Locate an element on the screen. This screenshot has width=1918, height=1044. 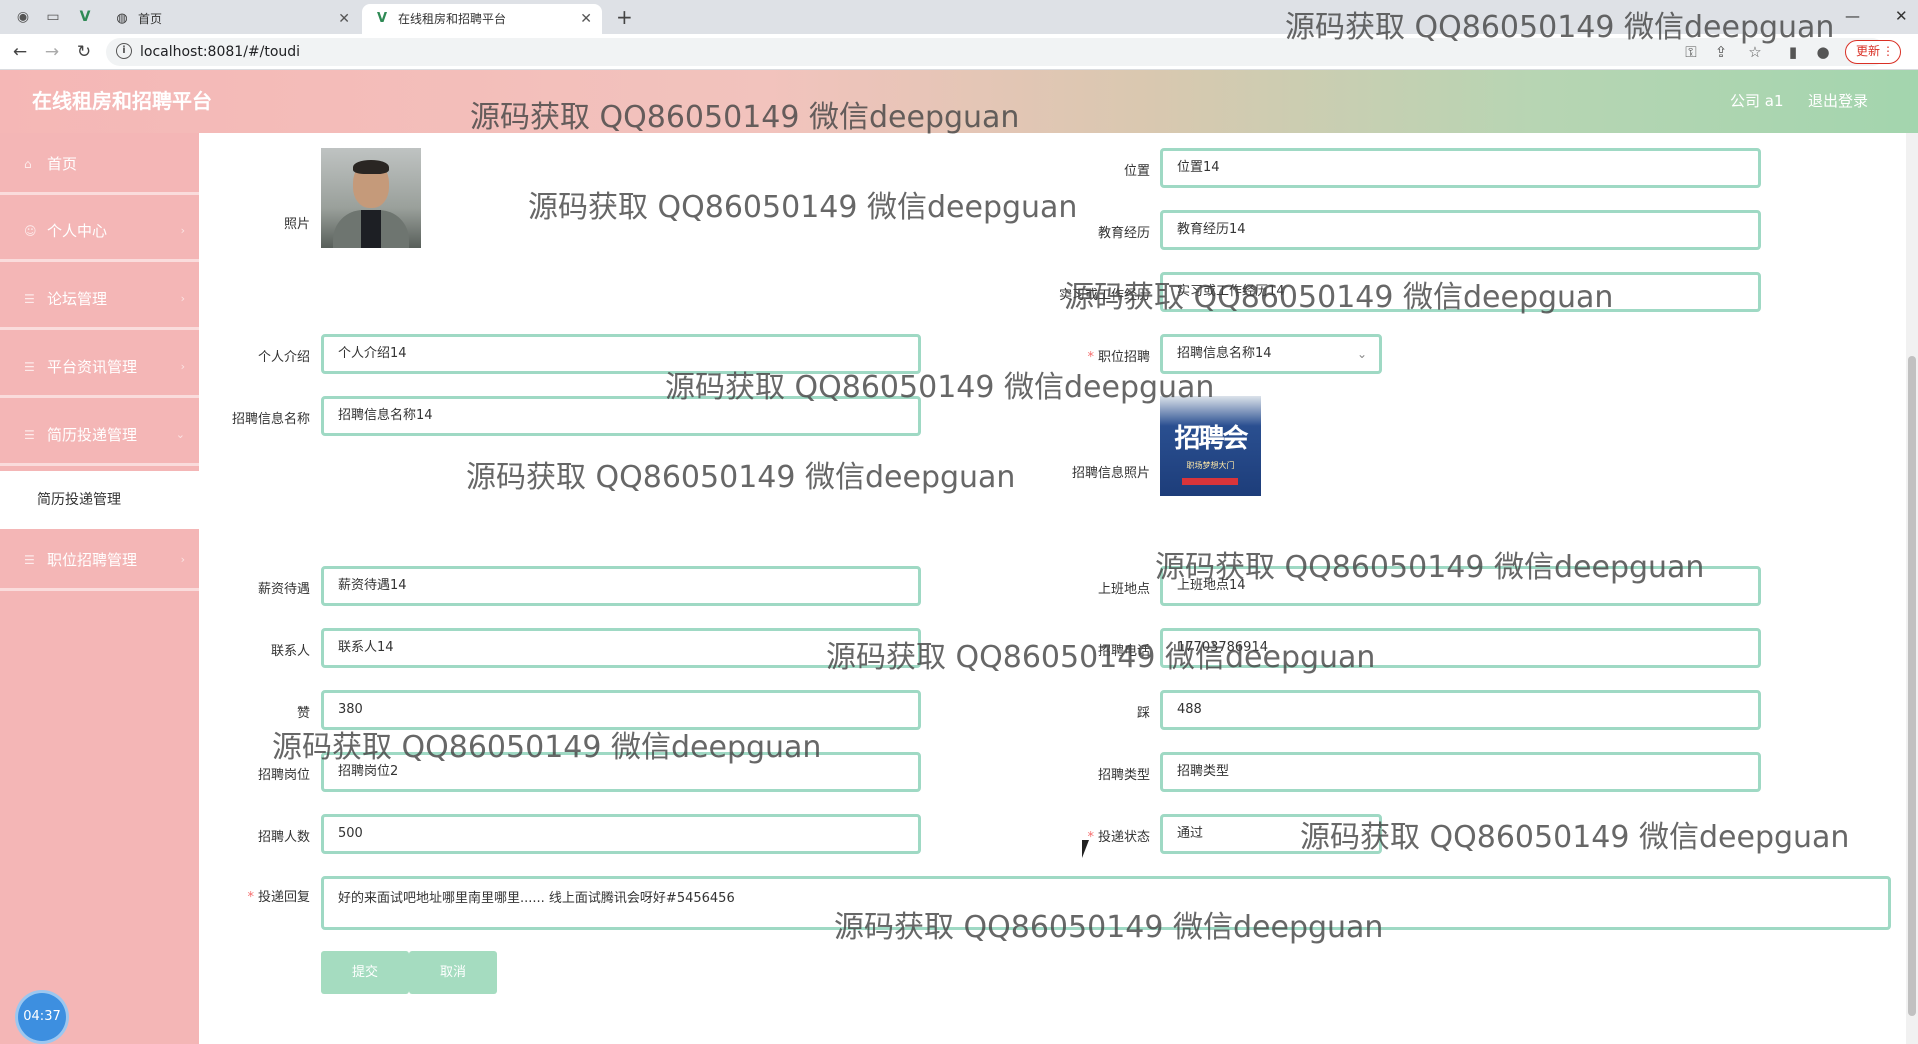
reload-icon: ↻ is located at coordinates (84, 52).